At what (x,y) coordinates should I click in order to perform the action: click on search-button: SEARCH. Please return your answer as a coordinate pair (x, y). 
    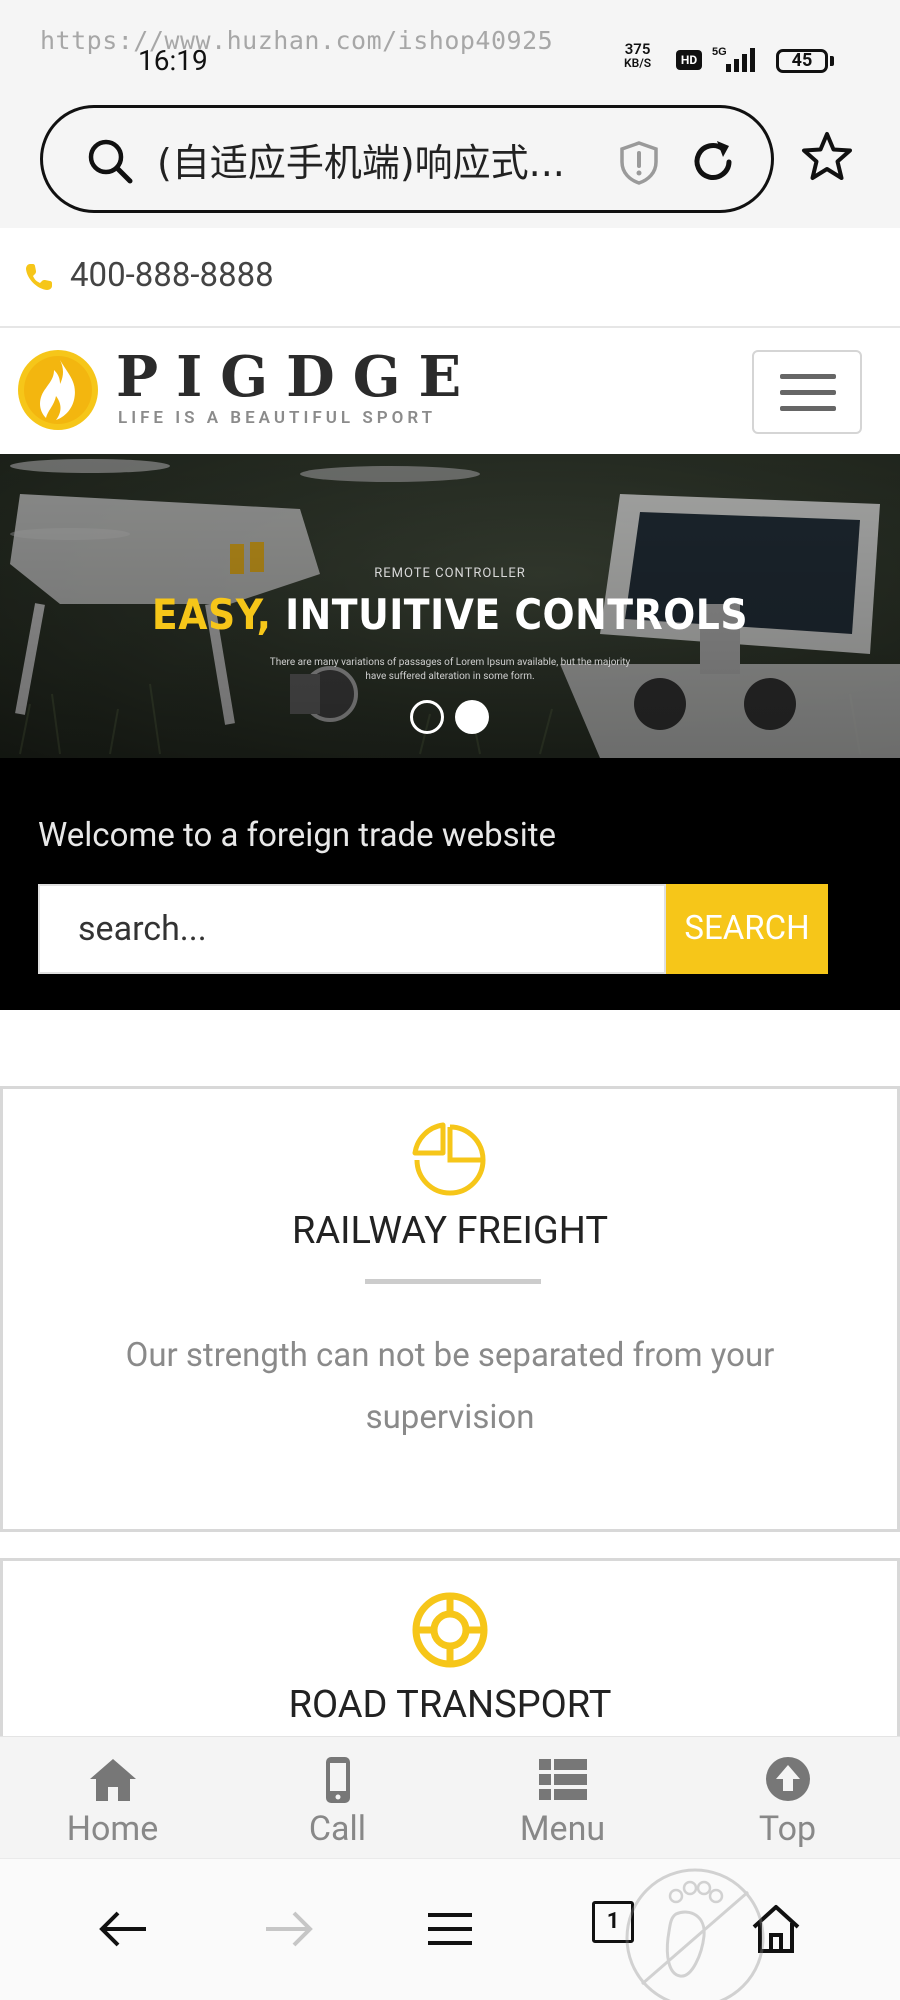
    Looking at the image, I should click on (747, 929).